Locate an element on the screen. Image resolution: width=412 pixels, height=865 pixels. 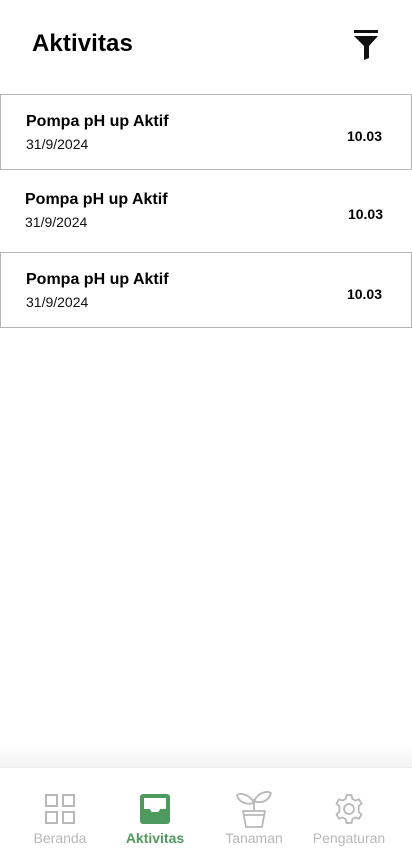
nav-item-pengaturan: Pengaturan is located at coordinates (349, 816).